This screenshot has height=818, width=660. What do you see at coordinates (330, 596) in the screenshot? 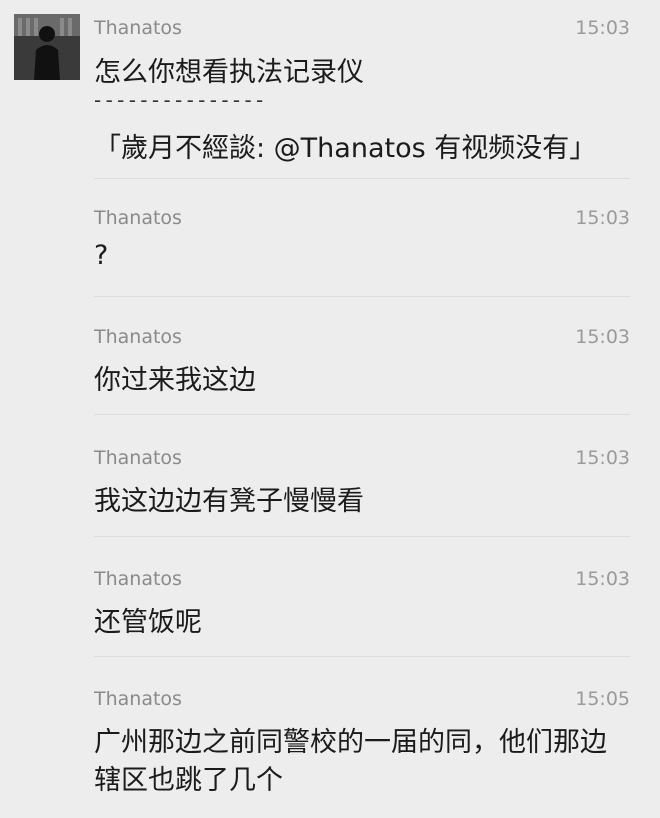
I see `message-item: Thanatos 15:03 还管饭呢` at bounding box center [330, 596].